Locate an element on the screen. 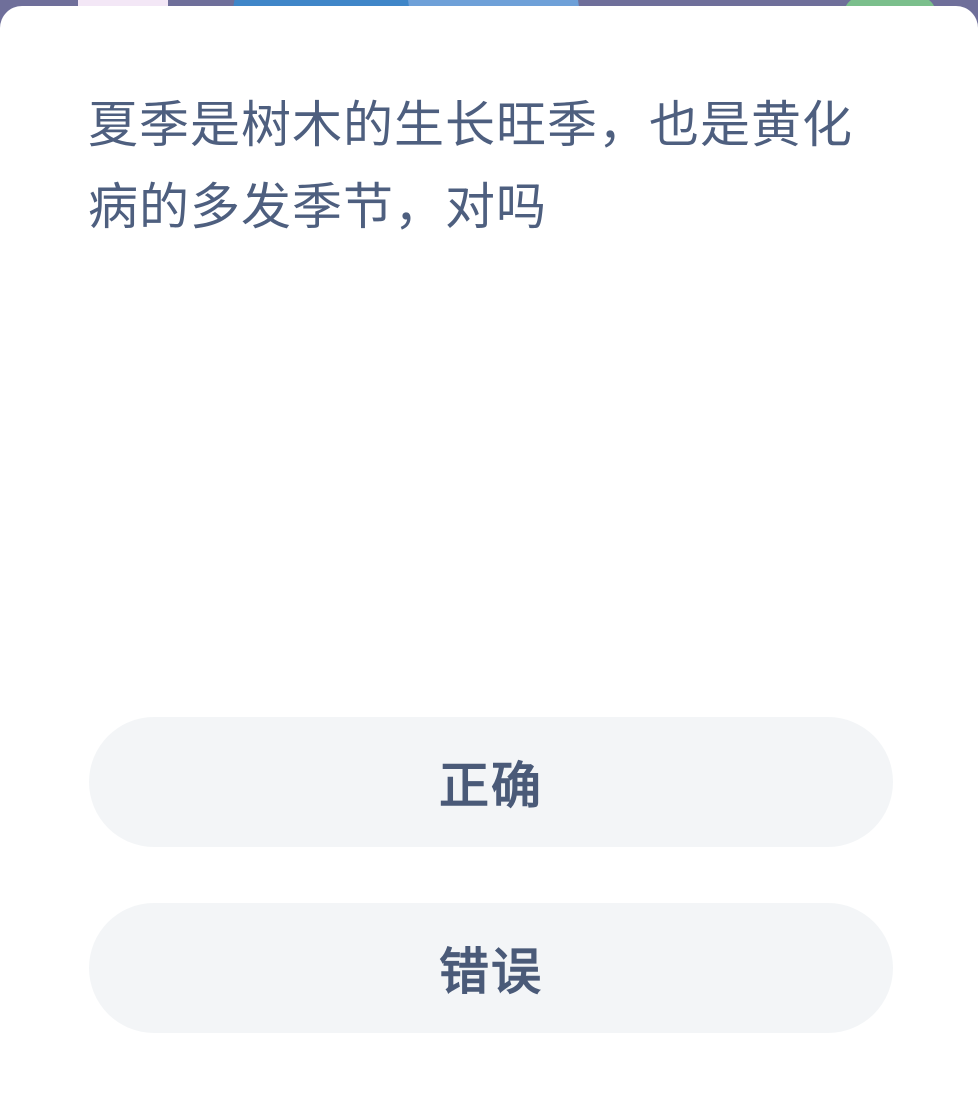 The image size is (978, 1097). answer-true-button: 正确 is located at coordinates (491, 782).